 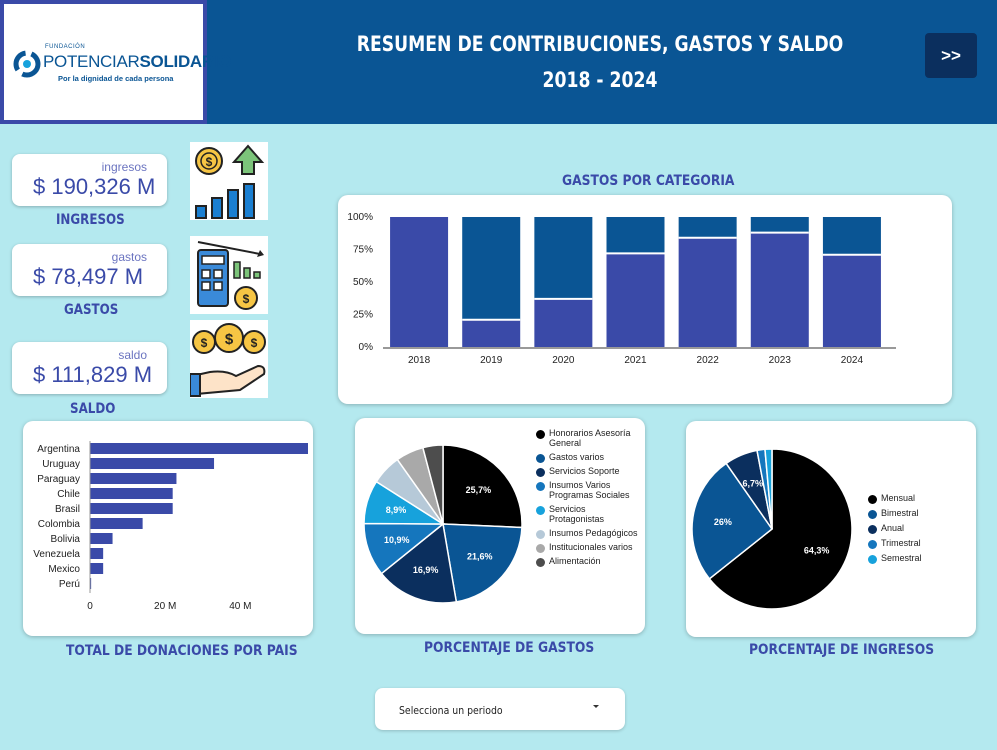 What do you see at coordinates (596, 706) in the screenshot?
I see `chevron-down-icon` at bounding box center [596, 706].